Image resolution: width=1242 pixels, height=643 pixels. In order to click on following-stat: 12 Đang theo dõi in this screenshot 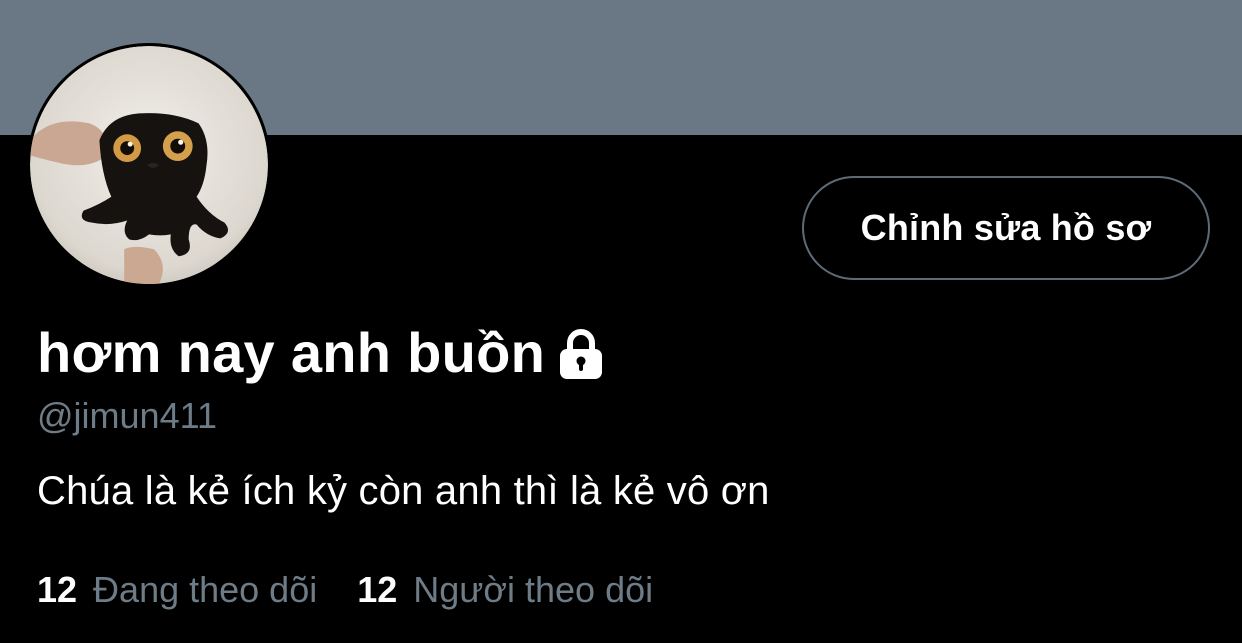, I will do `click(177, 590)`.